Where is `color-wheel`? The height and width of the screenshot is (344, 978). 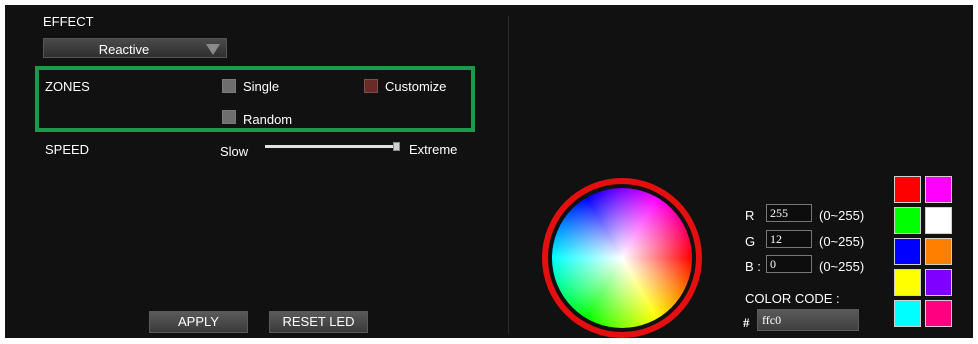 color-wheel is located at coordinates (622, 258).